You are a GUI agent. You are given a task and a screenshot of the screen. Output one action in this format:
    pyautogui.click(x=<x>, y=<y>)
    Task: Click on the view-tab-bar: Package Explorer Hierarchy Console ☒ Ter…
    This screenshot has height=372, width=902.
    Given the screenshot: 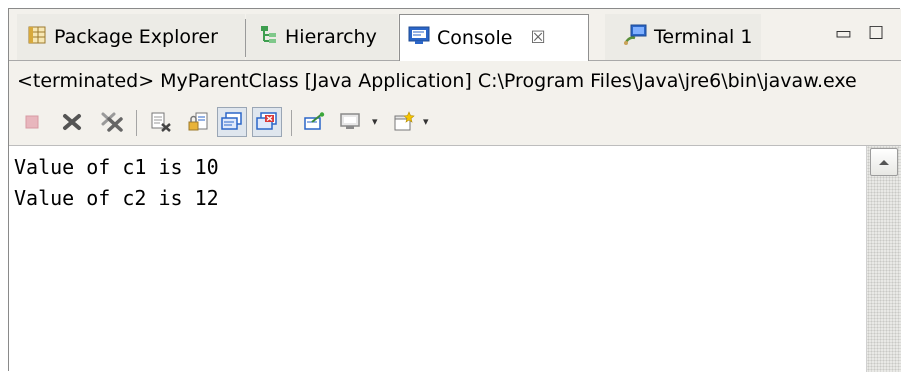 What is the action you would take?
    pyautogui.click(x=455, y=35)
    